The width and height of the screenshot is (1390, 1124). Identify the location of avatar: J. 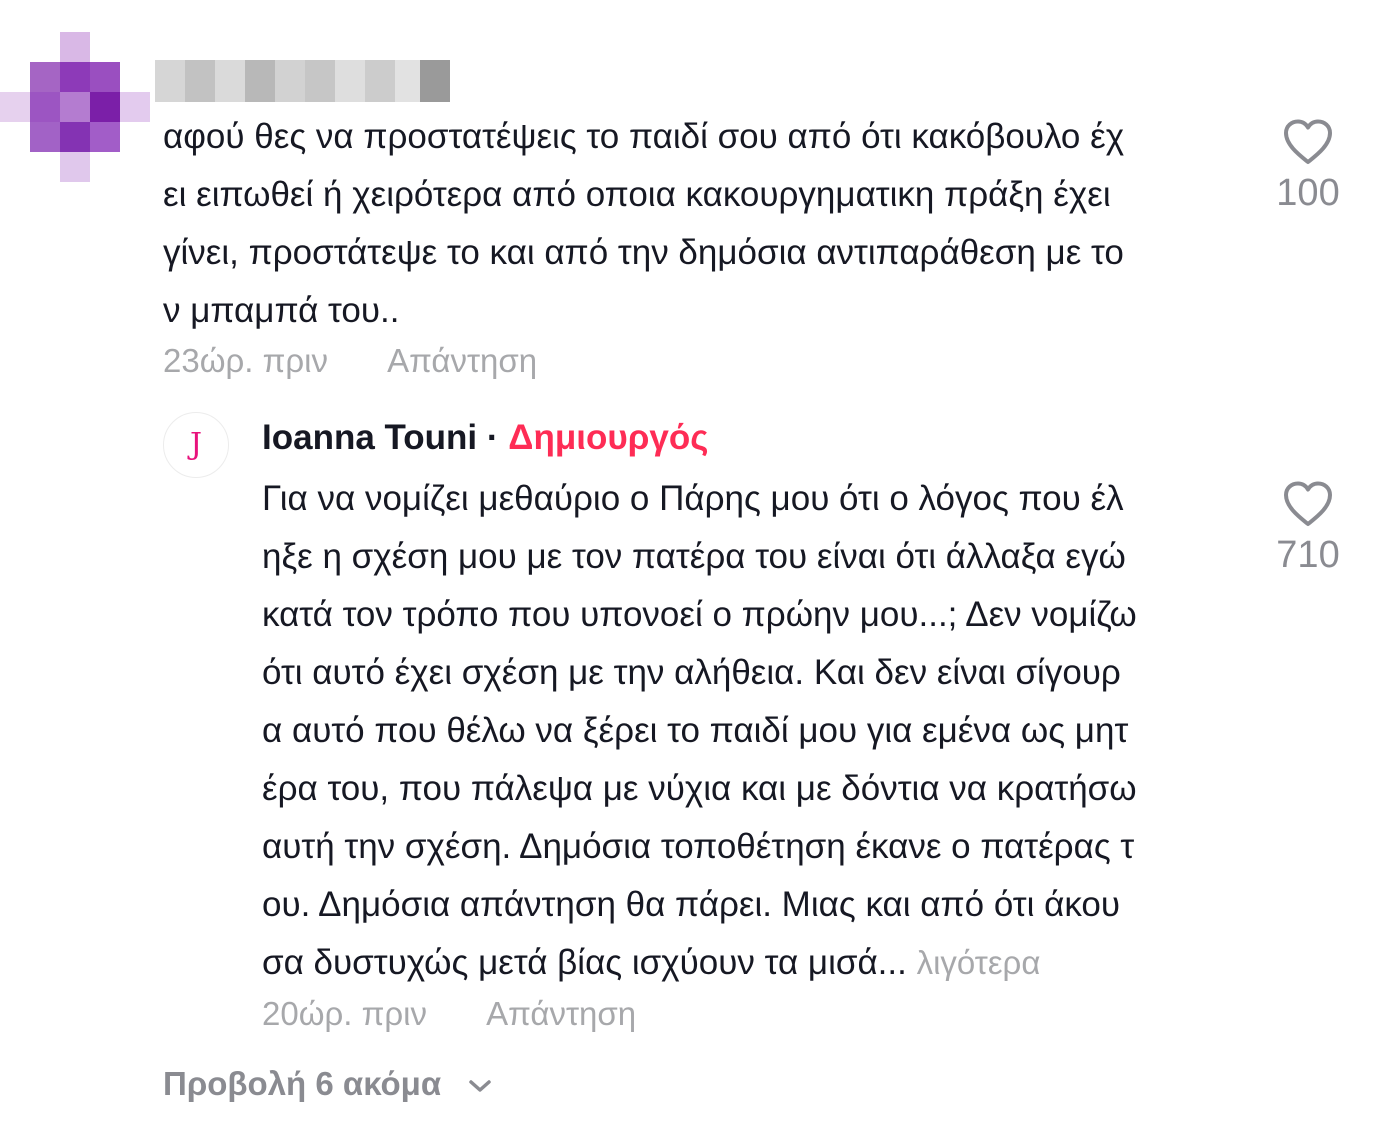
(196, 445).